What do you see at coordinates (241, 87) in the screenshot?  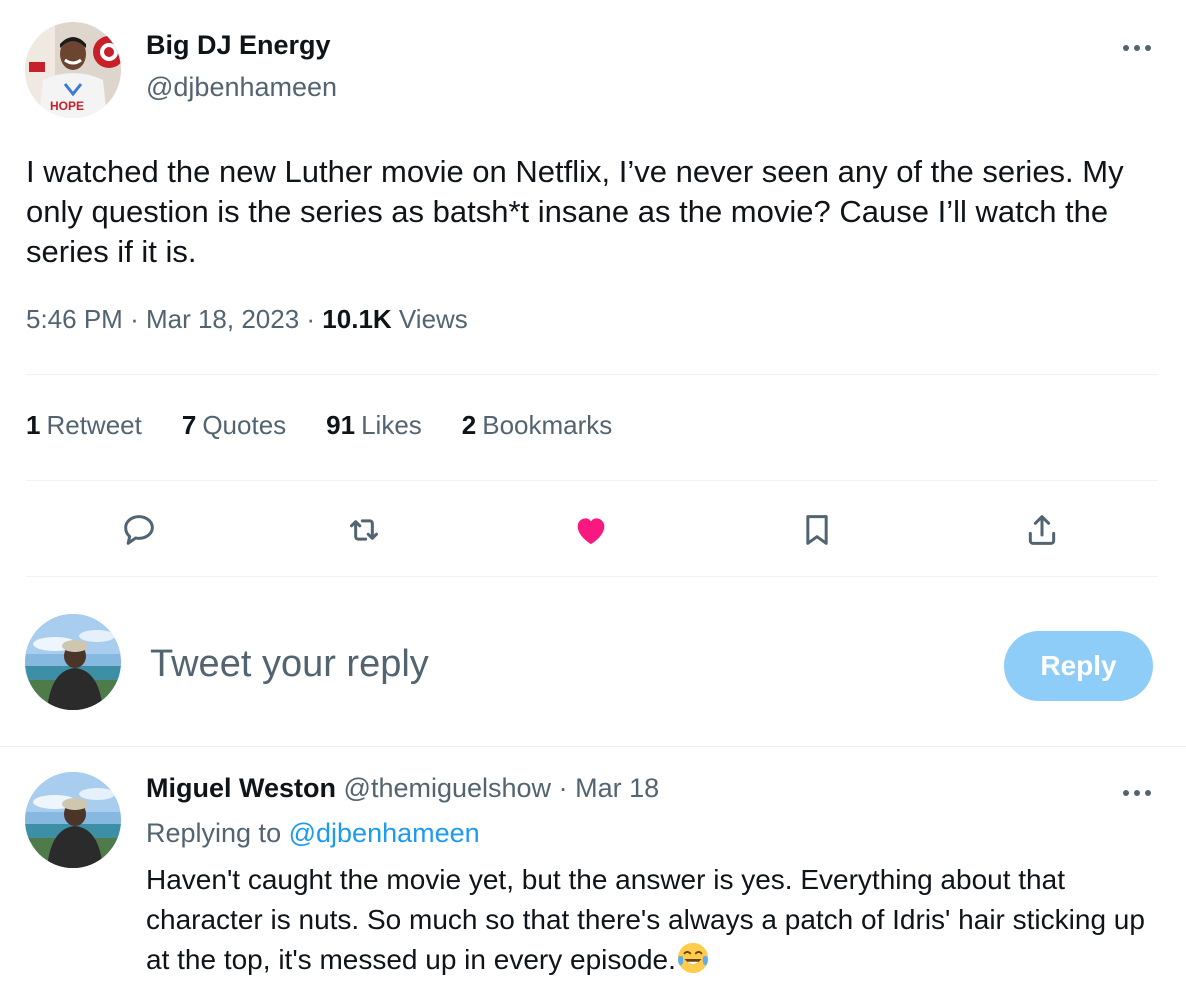 I see `author-handle: @djbenhameen` at bounding box center [241, 87].